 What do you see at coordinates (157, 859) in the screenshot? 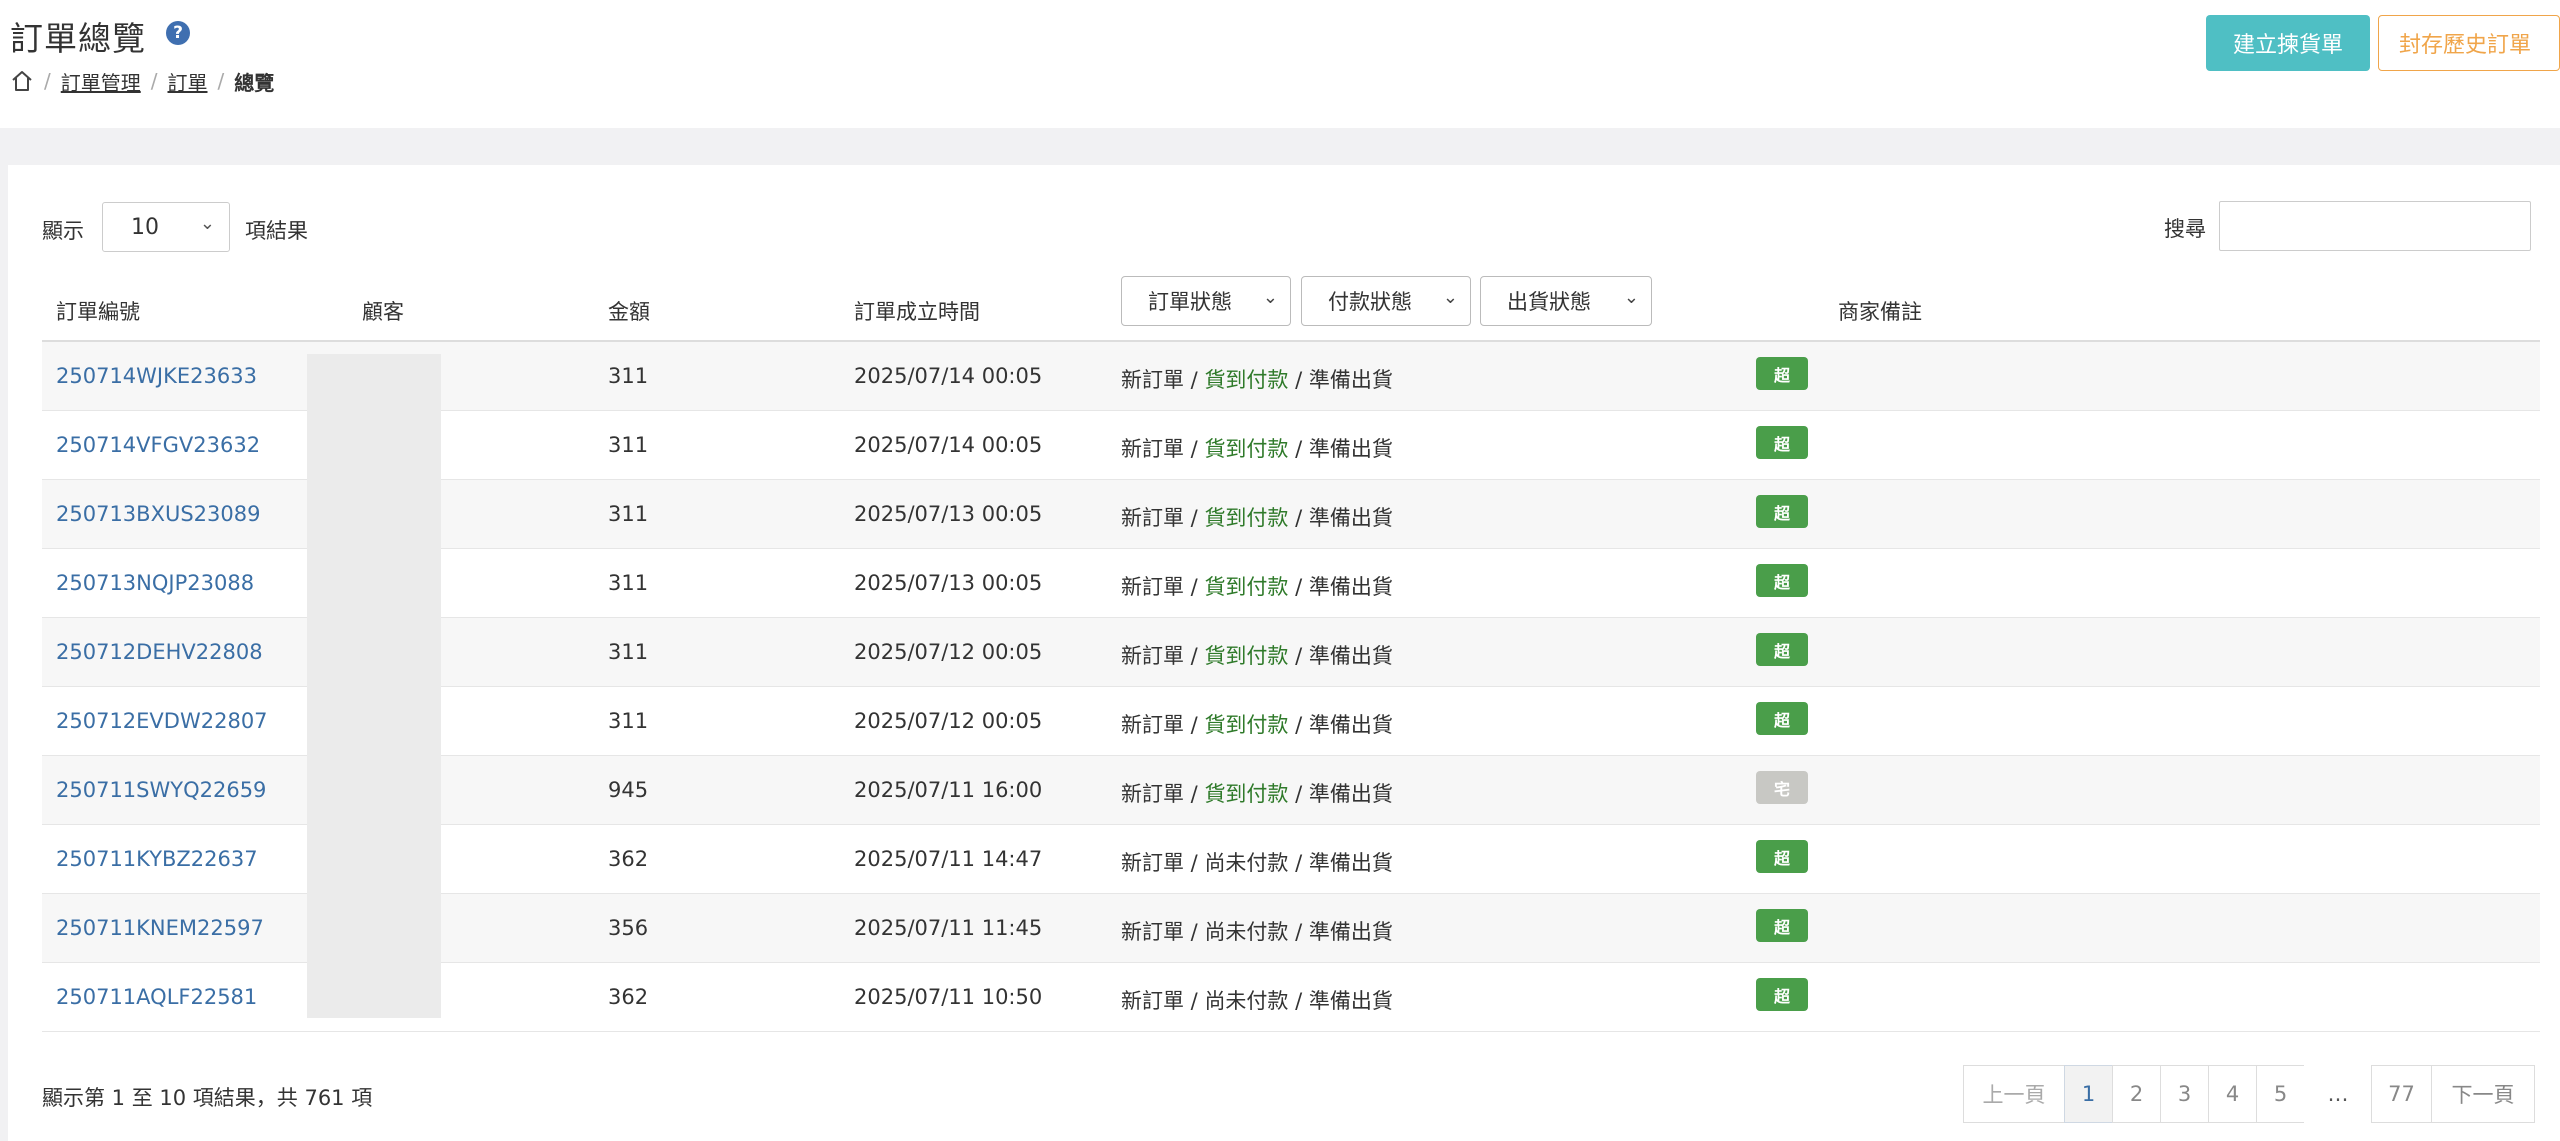
I see `order-number-link: 250711KYBZ22637` at bounding box center [157, 859].